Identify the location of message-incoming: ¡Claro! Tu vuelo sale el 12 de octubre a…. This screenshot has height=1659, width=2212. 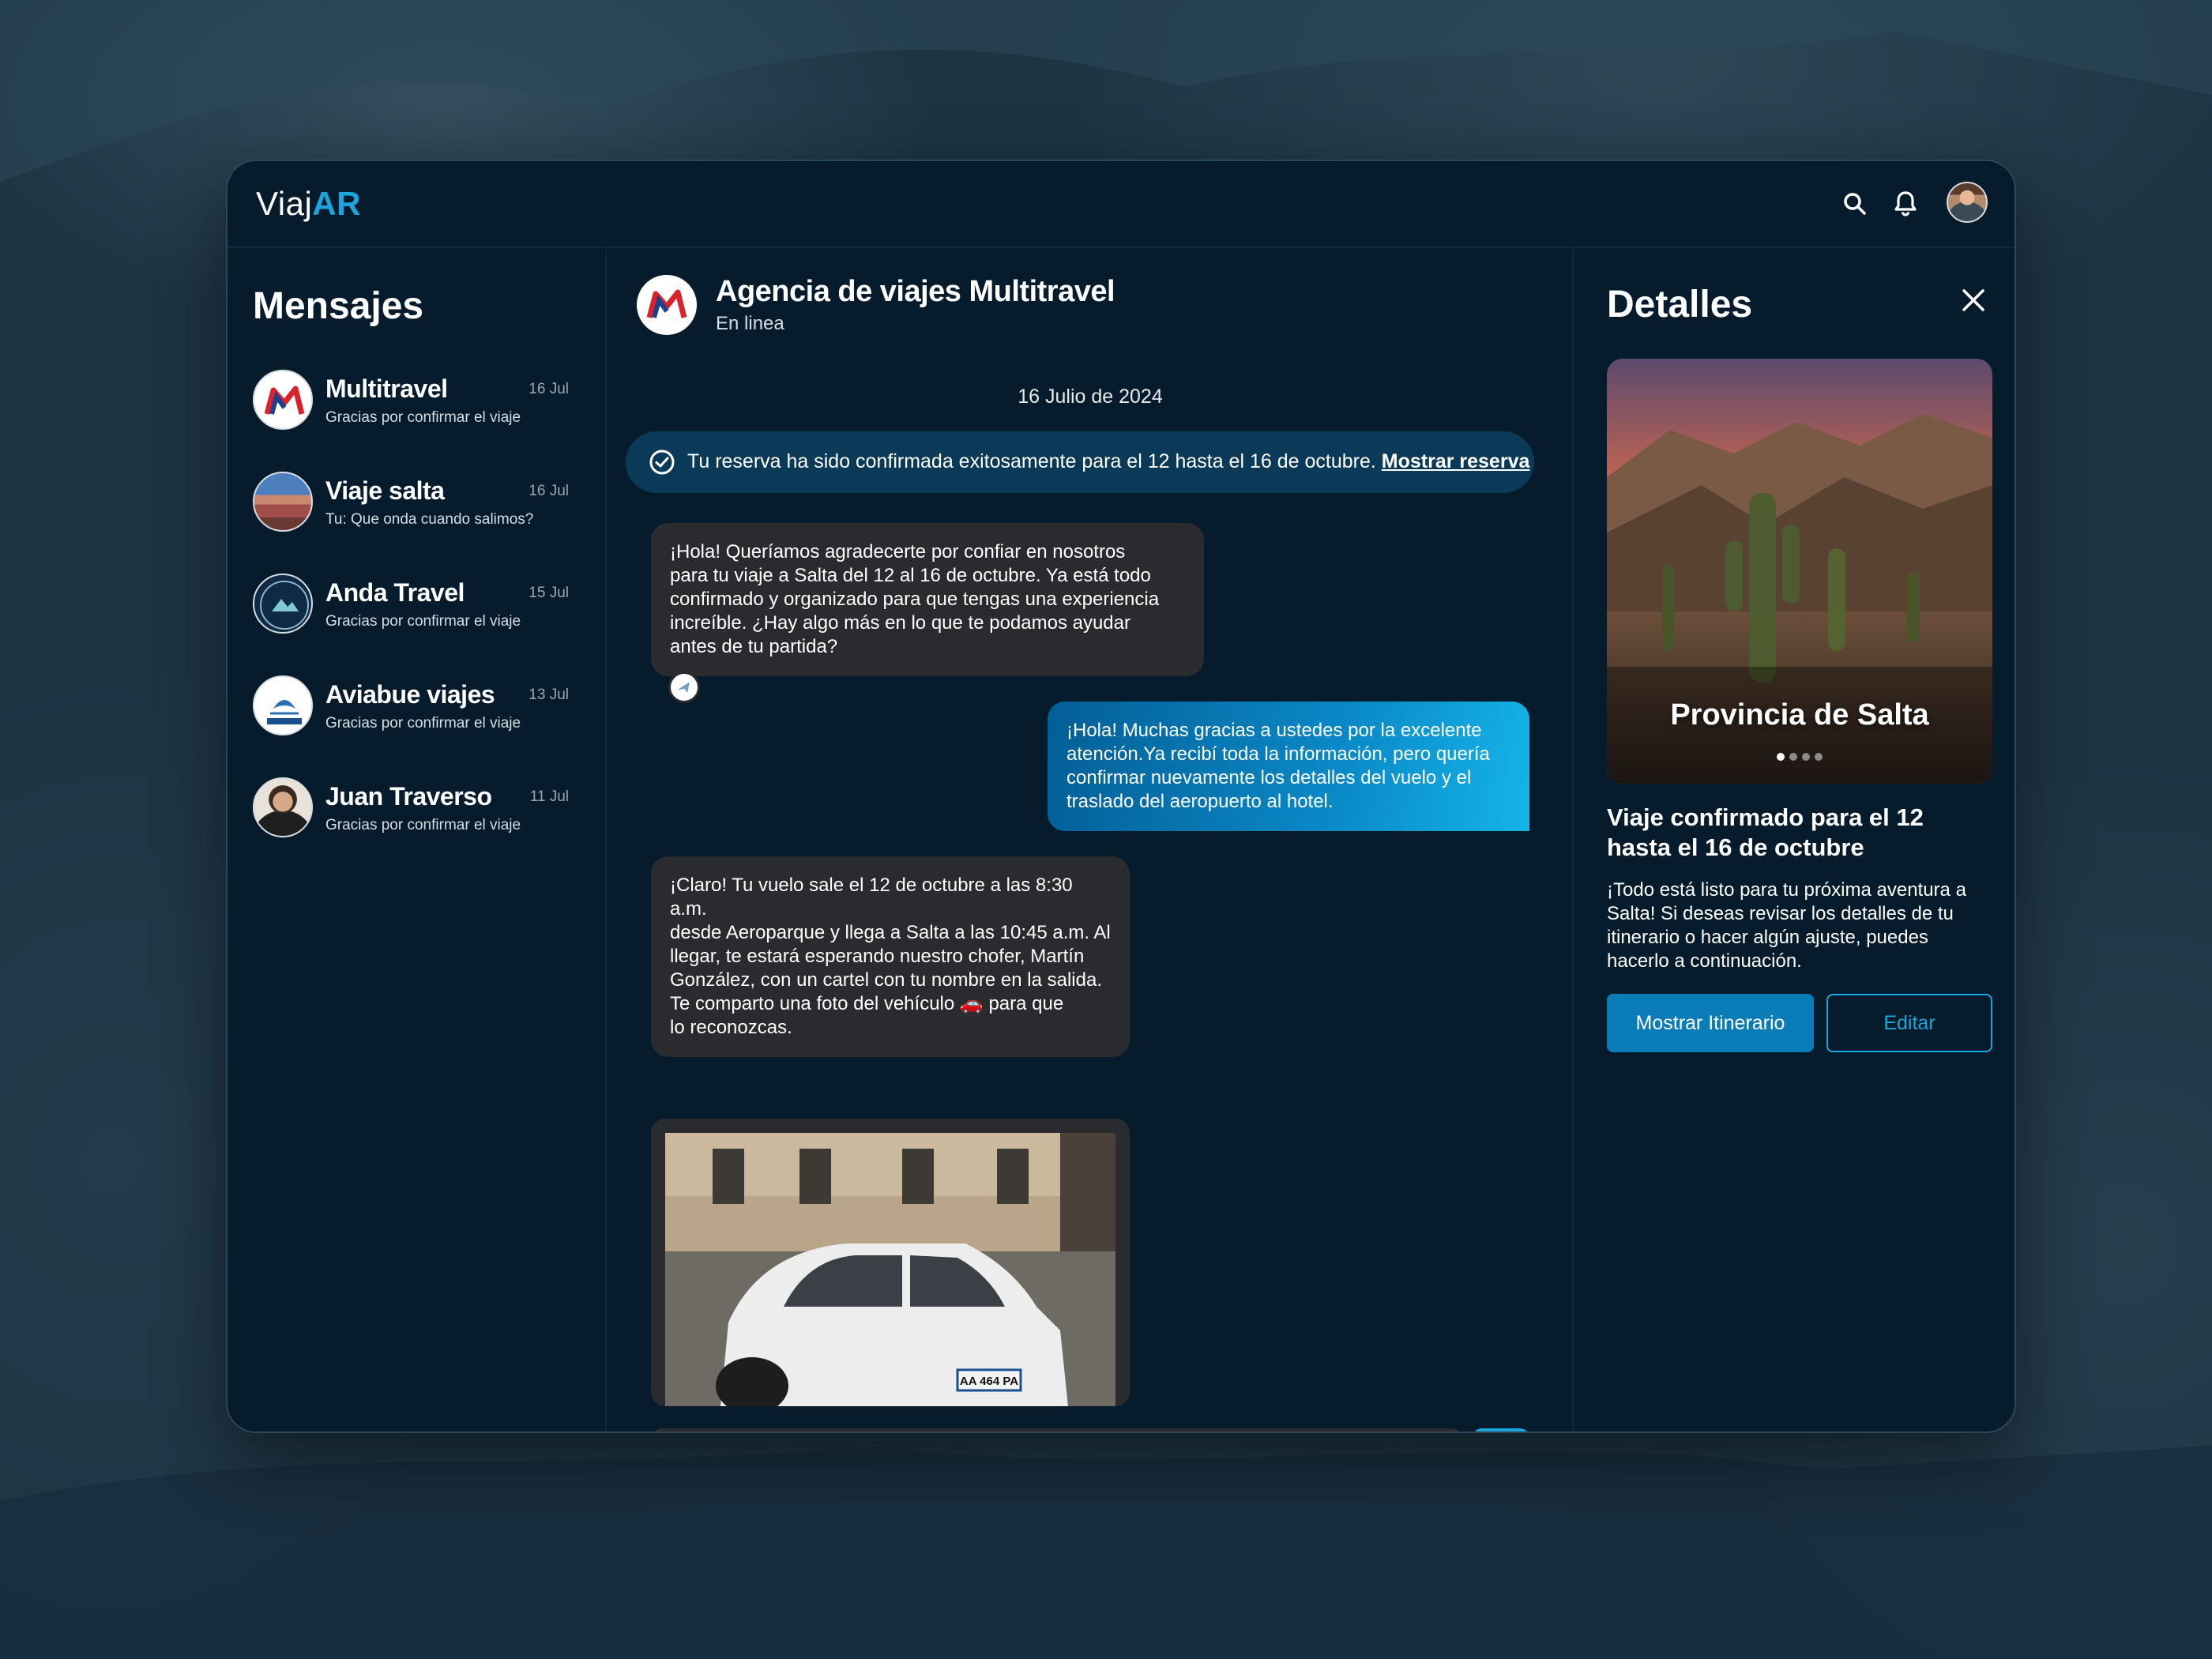
(891, 956).